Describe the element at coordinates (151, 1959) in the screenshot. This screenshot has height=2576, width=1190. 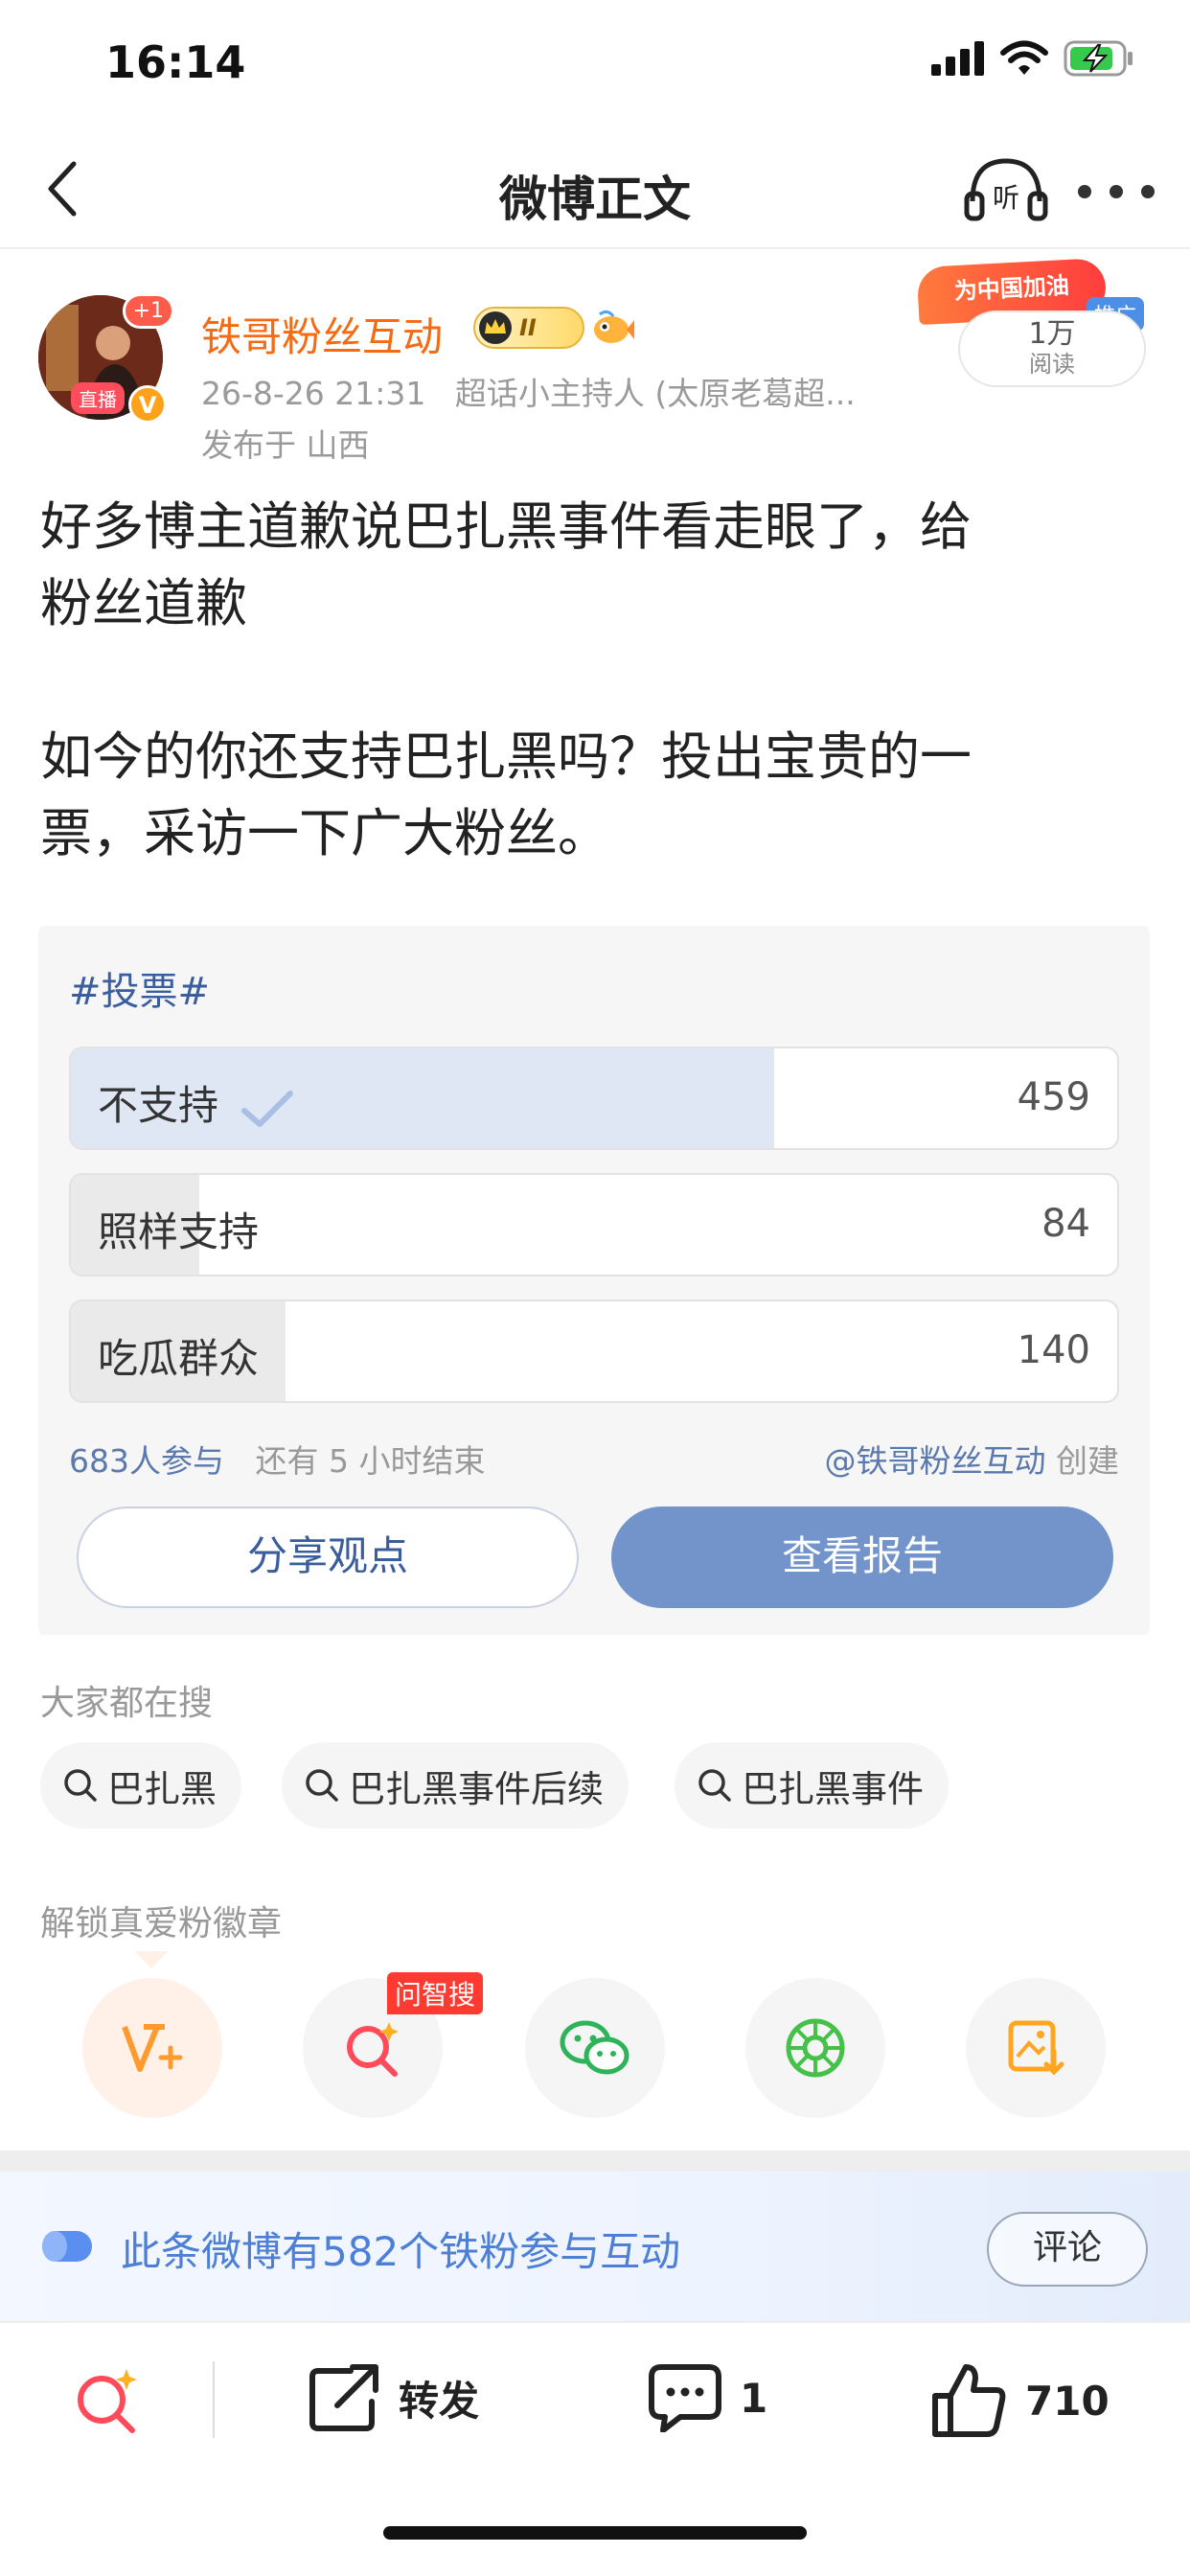
I see `pointer-arrow-icon` at that location.